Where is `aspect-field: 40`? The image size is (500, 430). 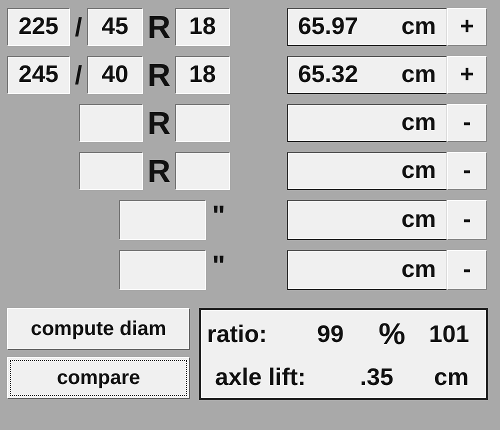 aspect-field: 40 is located at coordinates (115, 75).